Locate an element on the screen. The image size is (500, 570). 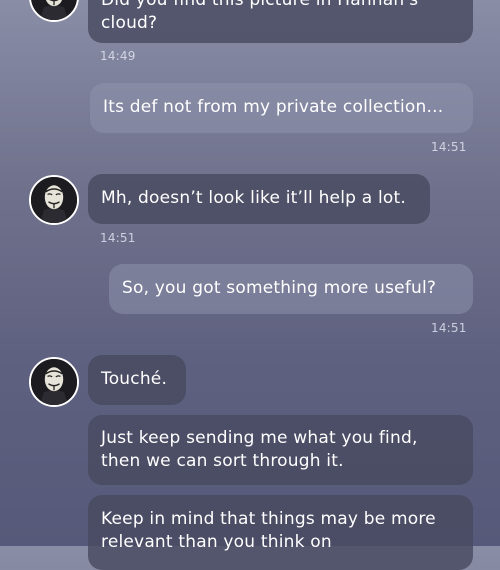
message-bubble-incoming: Touché. is located at coordinates (137, 380).